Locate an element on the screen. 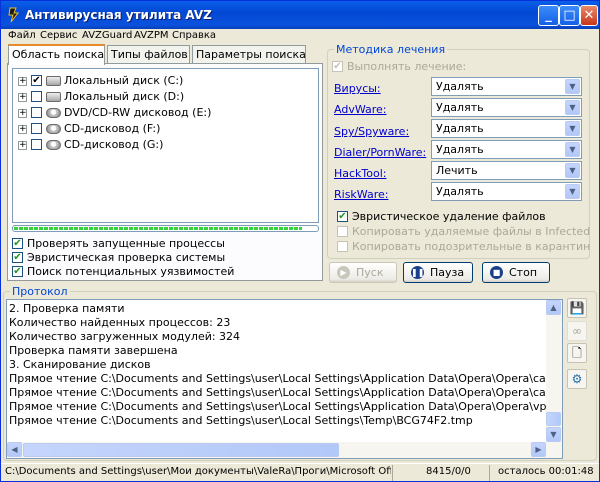 The width and height of the screenshot is (600, 482). network-settings-icon: ⚙ is located at coordinates (577, 379).